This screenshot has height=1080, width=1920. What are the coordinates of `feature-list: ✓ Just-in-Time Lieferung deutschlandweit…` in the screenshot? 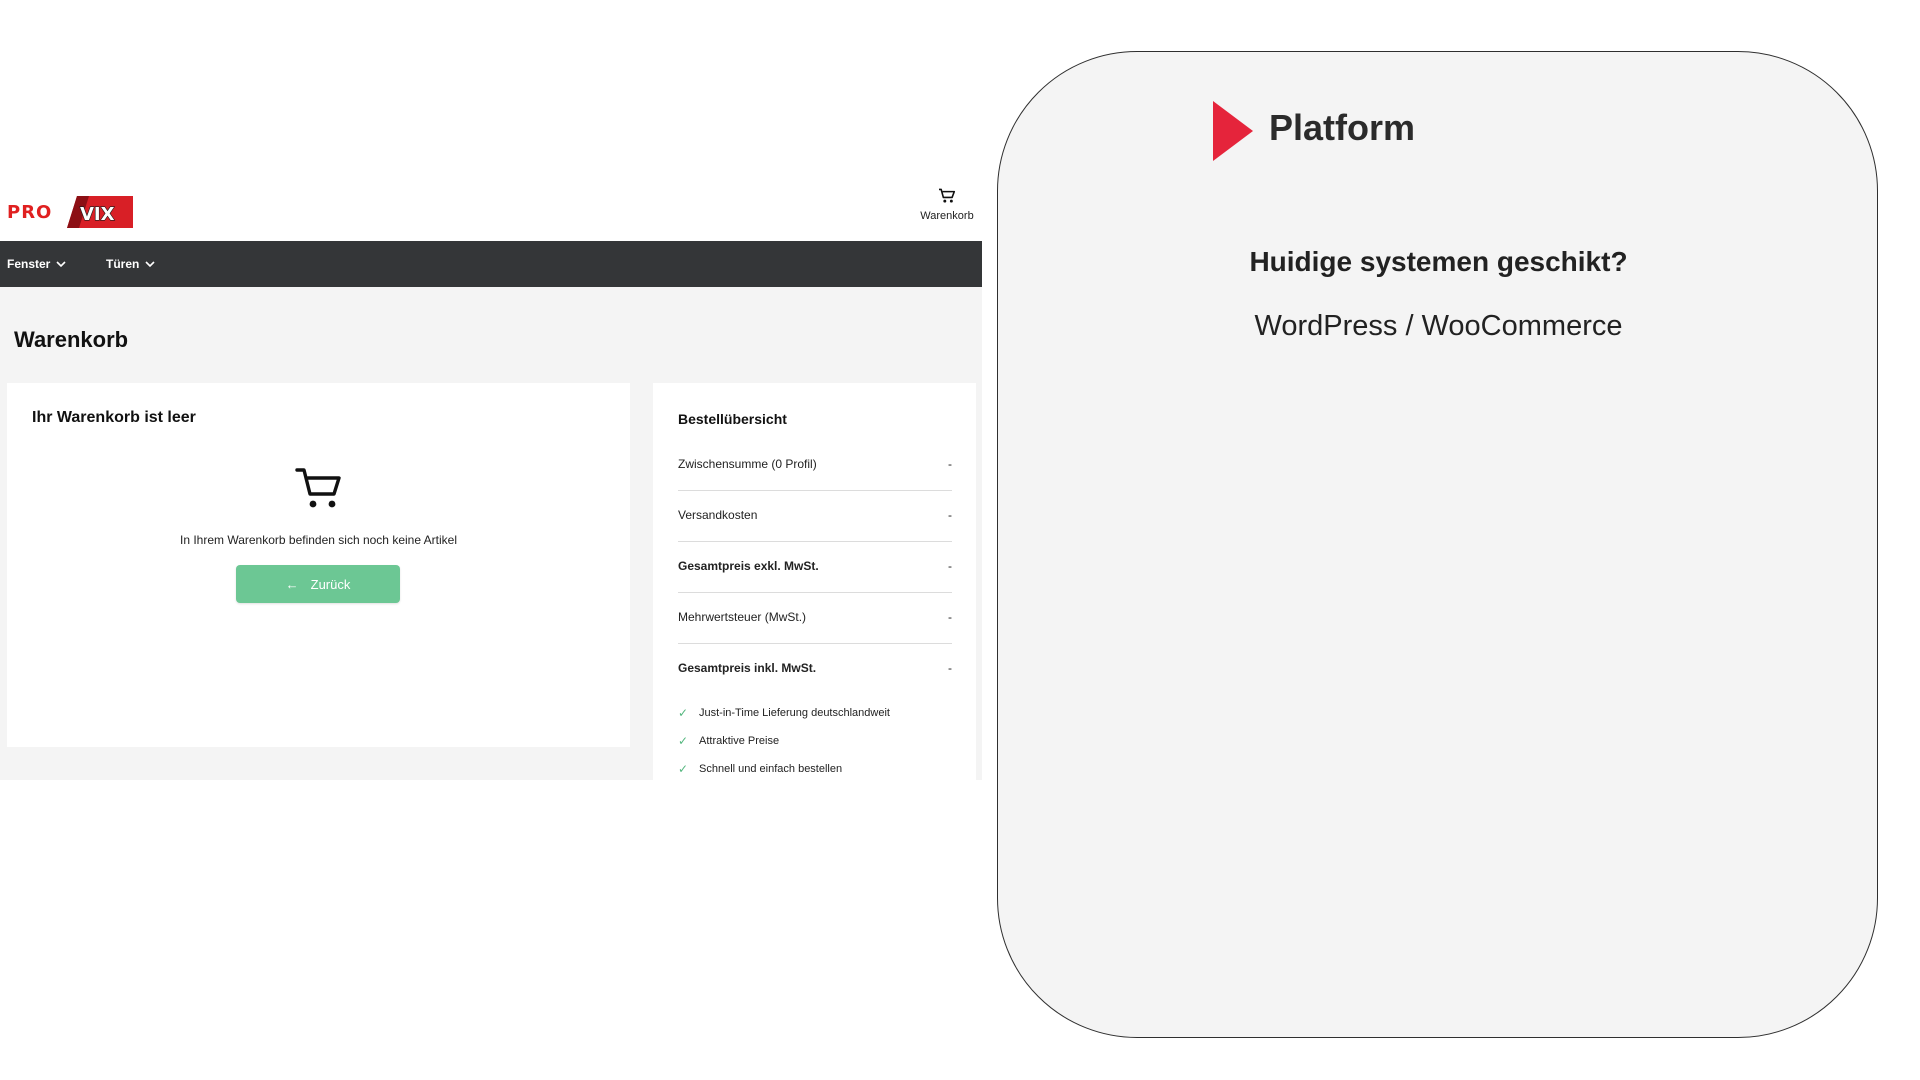 It's located at (823, 741).